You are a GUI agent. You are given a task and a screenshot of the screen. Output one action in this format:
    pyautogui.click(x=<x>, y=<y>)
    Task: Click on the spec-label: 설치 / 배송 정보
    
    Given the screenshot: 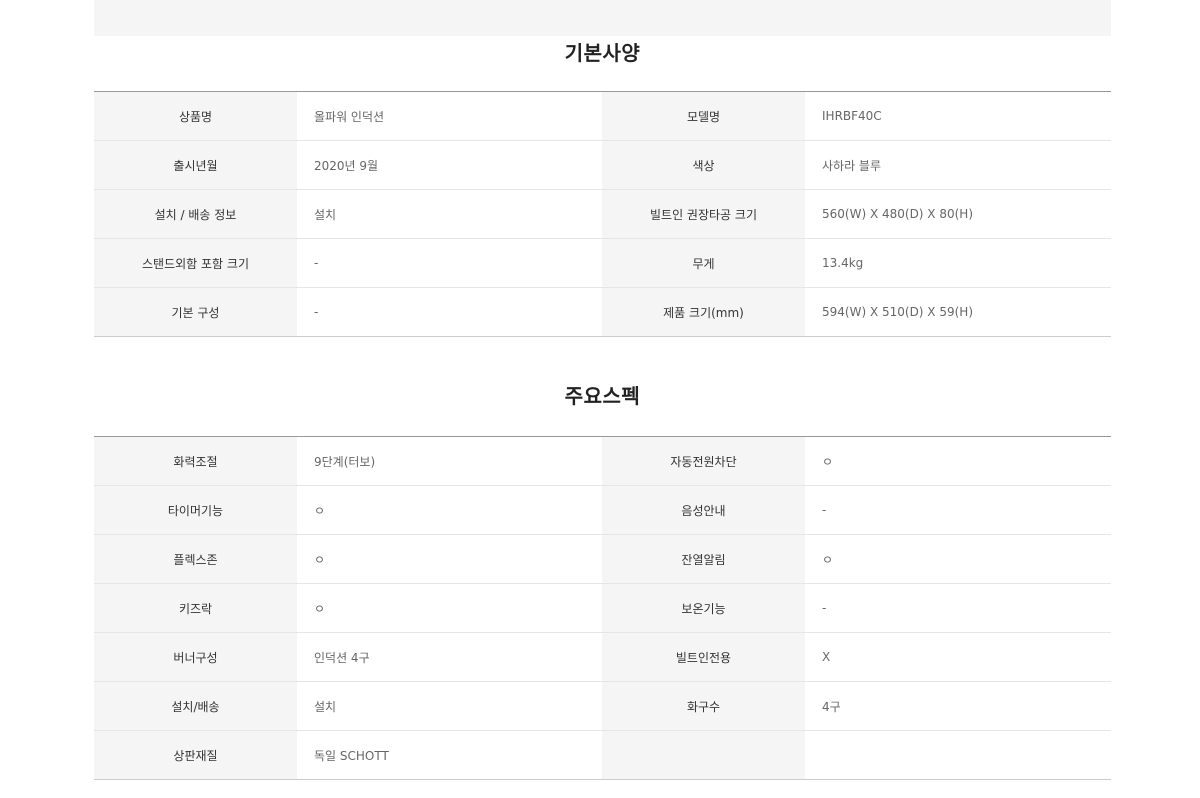 What is the action you would take?
    pyautogui.click(x=195, y=214)
    